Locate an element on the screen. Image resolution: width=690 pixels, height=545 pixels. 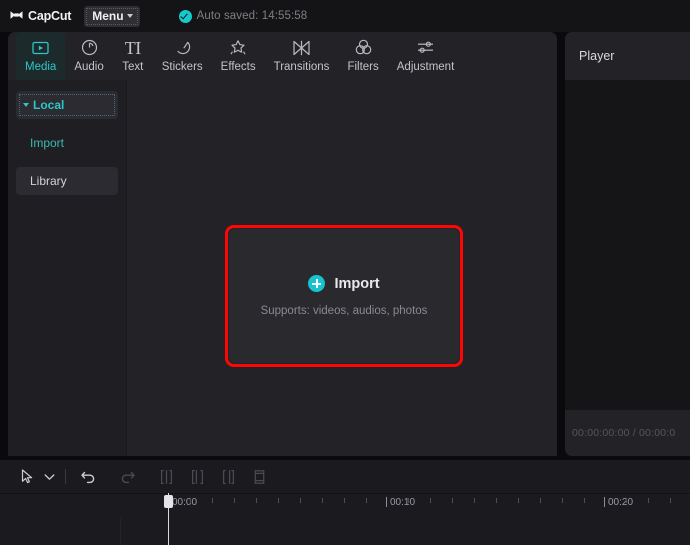
tab-label: Stickers is located at coordinates (182, 67).